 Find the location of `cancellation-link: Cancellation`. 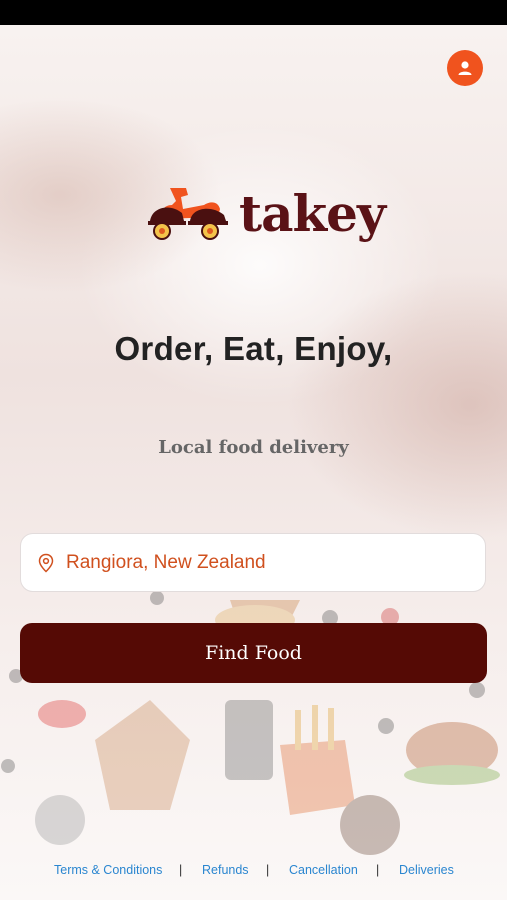

cancellation-link: Cancellation is located at coordinates (323, 870).